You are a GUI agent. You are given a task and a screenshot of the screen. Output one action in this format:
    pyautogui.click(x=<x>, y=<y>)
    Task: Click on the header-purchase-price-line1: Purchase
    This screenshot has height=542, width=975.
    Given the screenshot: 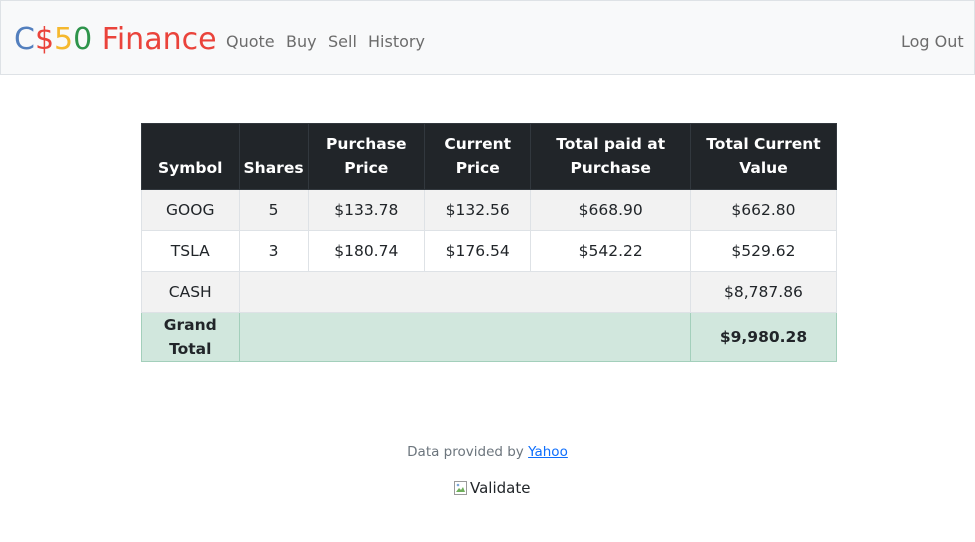 What is the action you would take?
    pyautogui.click(x=366, y=144)
    